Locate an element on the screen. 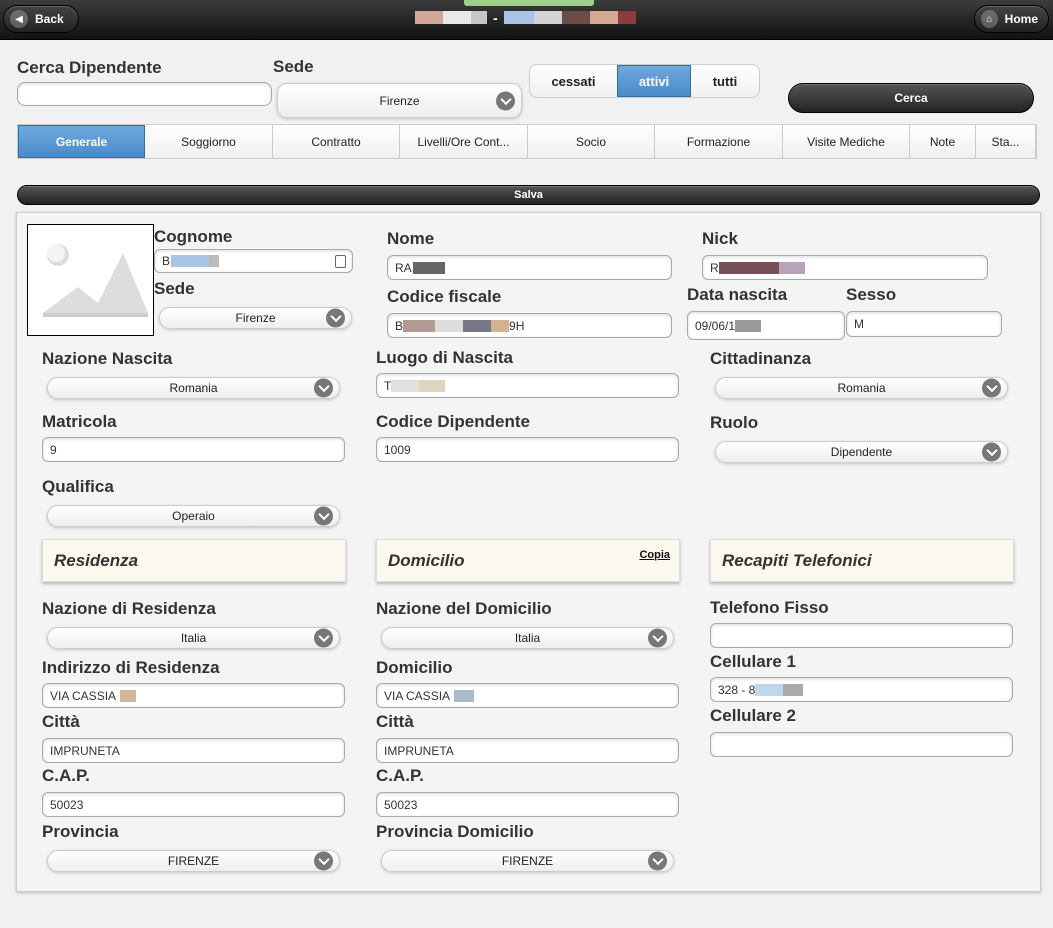 The width and height of the screenshot is (1053, 928). employee-search-label: Cerca Dipendente is located at coordinates (89, 67).